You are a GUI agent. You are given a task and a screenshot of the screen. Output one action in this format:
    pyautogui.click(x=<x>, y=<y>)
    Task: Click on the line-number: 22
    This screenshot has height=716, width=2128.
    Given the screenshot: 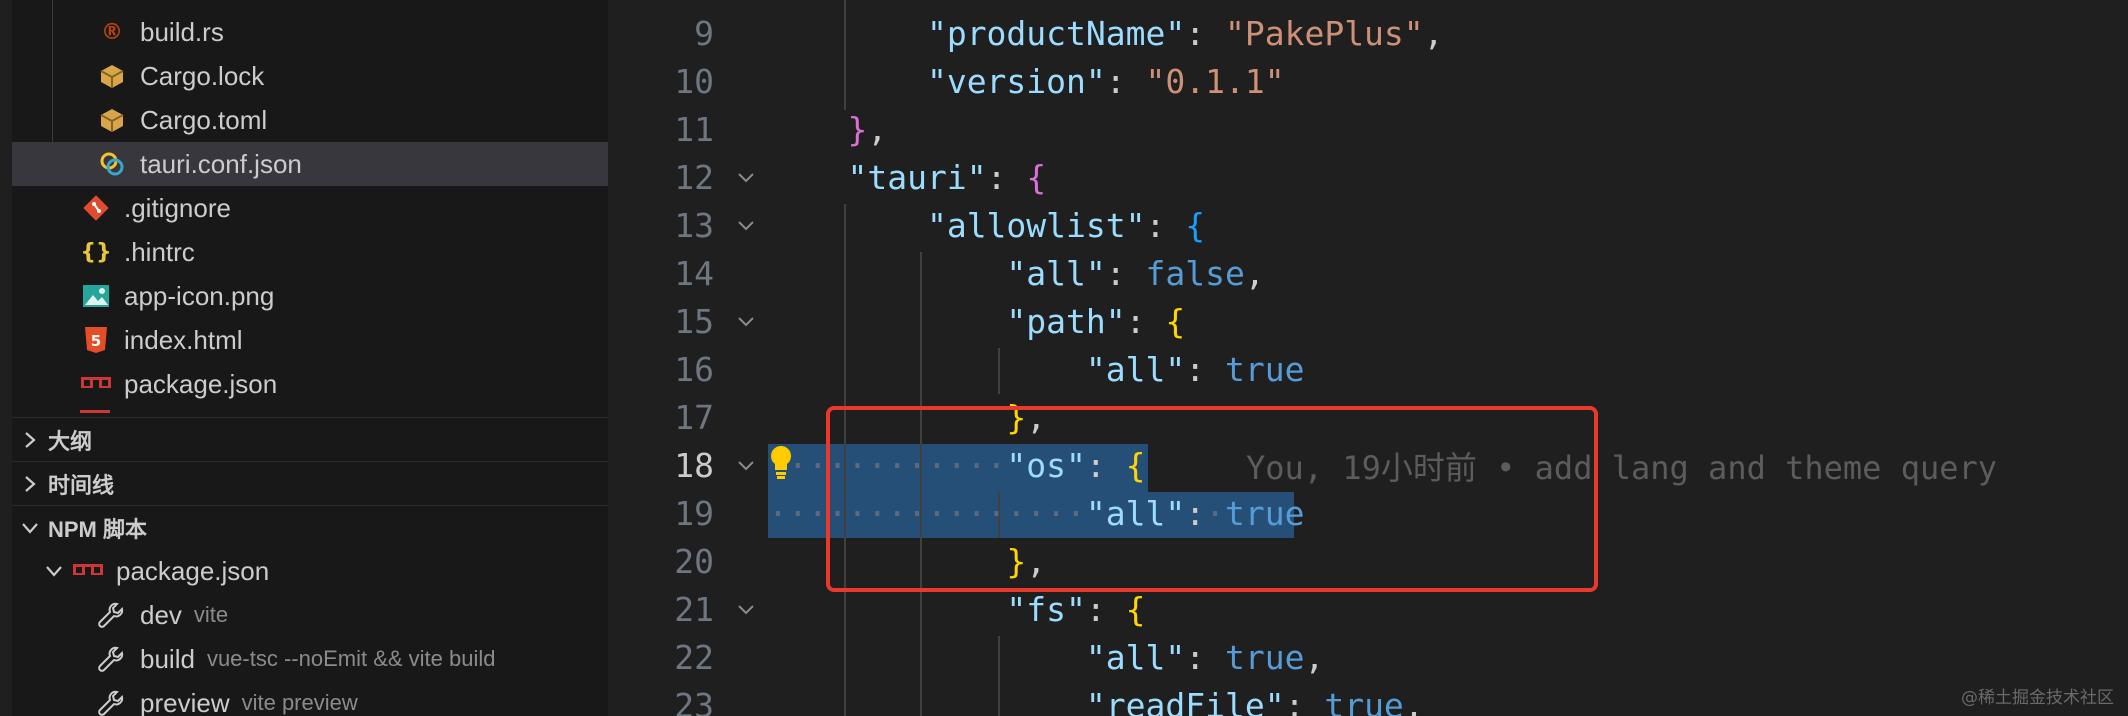 What is the action you would take?
    pyautogui.click(x=694, y=657)
    